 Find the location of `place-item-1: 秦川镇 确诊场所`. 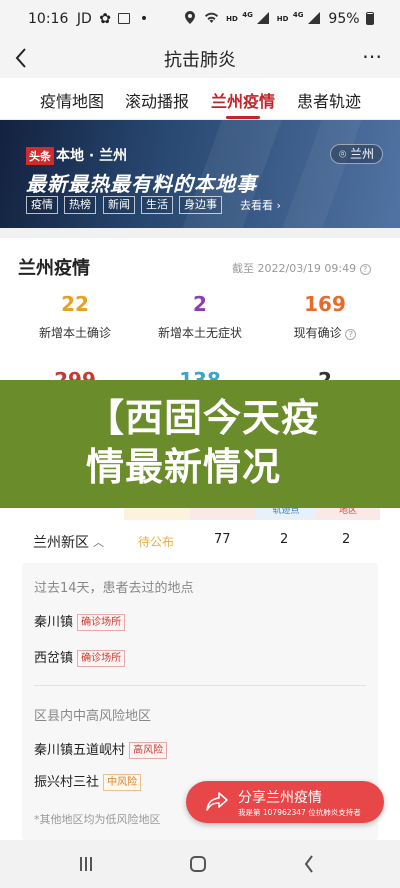

place-item-1: 秦川镇 确诊场所 is located at coordinates (80, 621).